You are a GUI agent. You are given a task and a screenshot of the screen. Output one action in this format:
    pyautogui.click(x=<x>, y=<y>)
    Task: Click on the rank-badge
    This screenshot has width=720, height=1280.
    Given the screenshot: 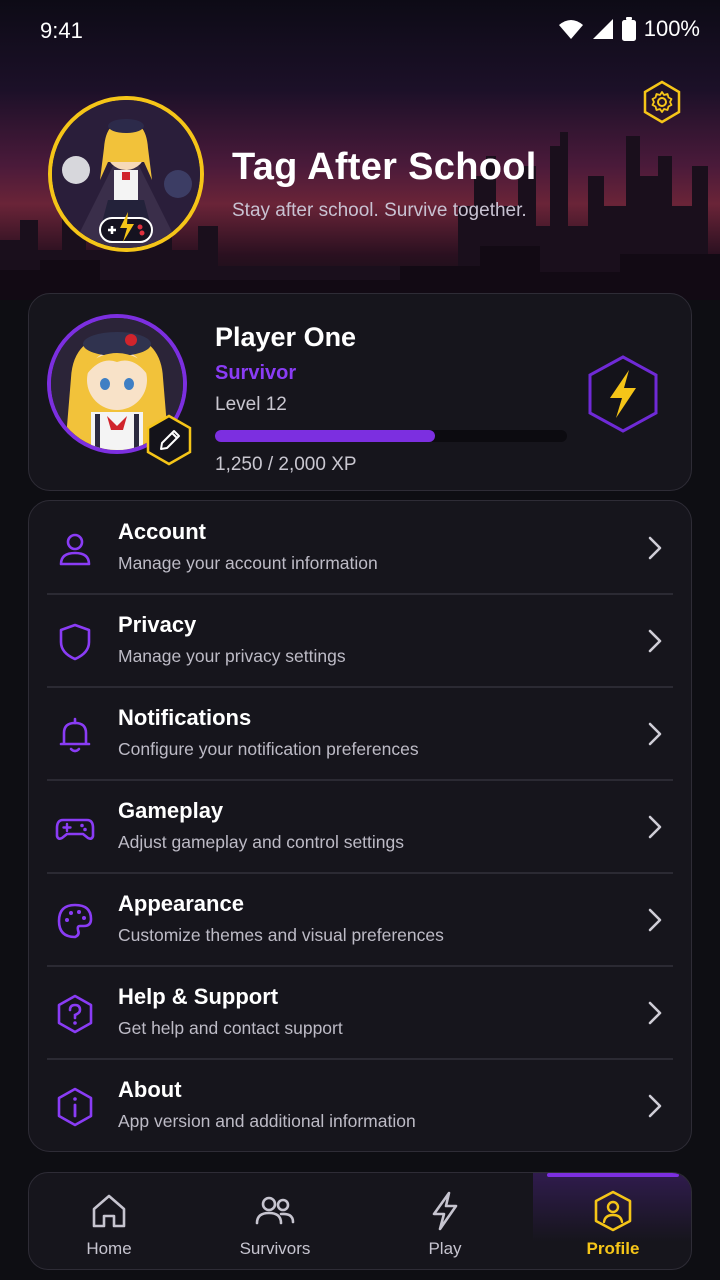 What is the action you would take?
    pyautogui.click(x=623, y=394)
    